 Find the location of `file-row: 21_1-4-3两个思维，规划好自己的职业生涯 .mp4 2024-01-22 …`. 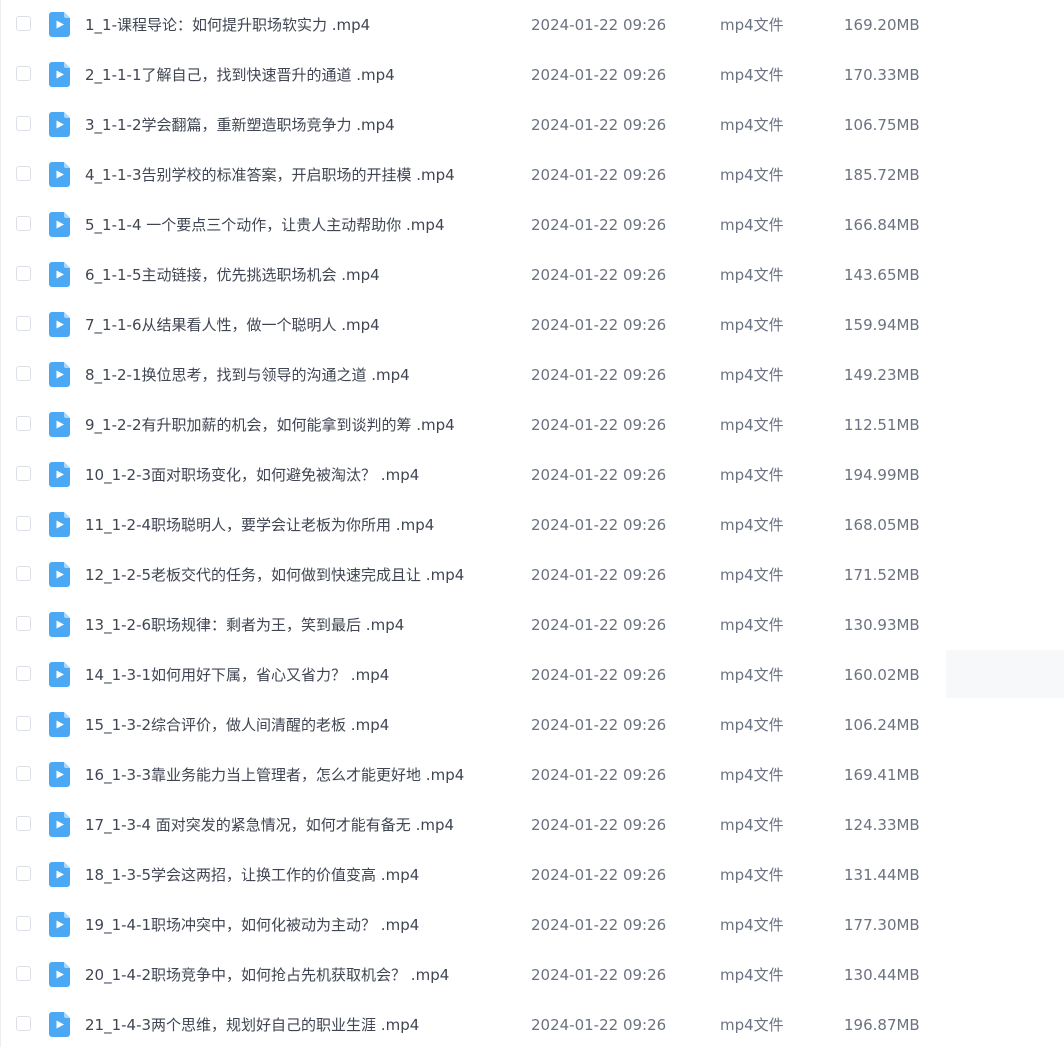

file-row: 21_1-4-3两个思维，规划好自己的职业生涯 .mp4 2024-01-22 … is located at coordinates (532, 1025).